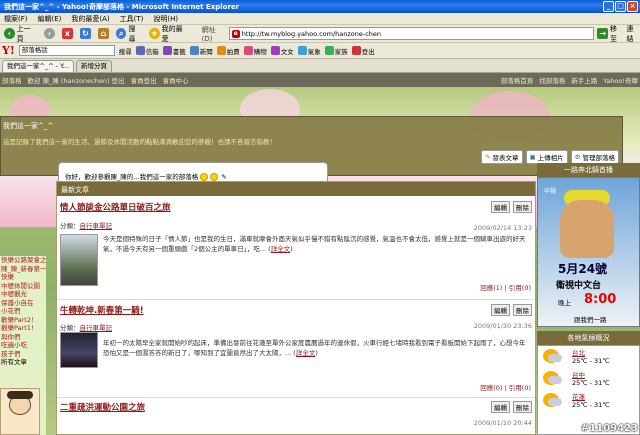  What do you see at coordinates (363, 51) in the screenshot?
I see `yahoo-item-logout: 登出` at bounding box center [363, 51].